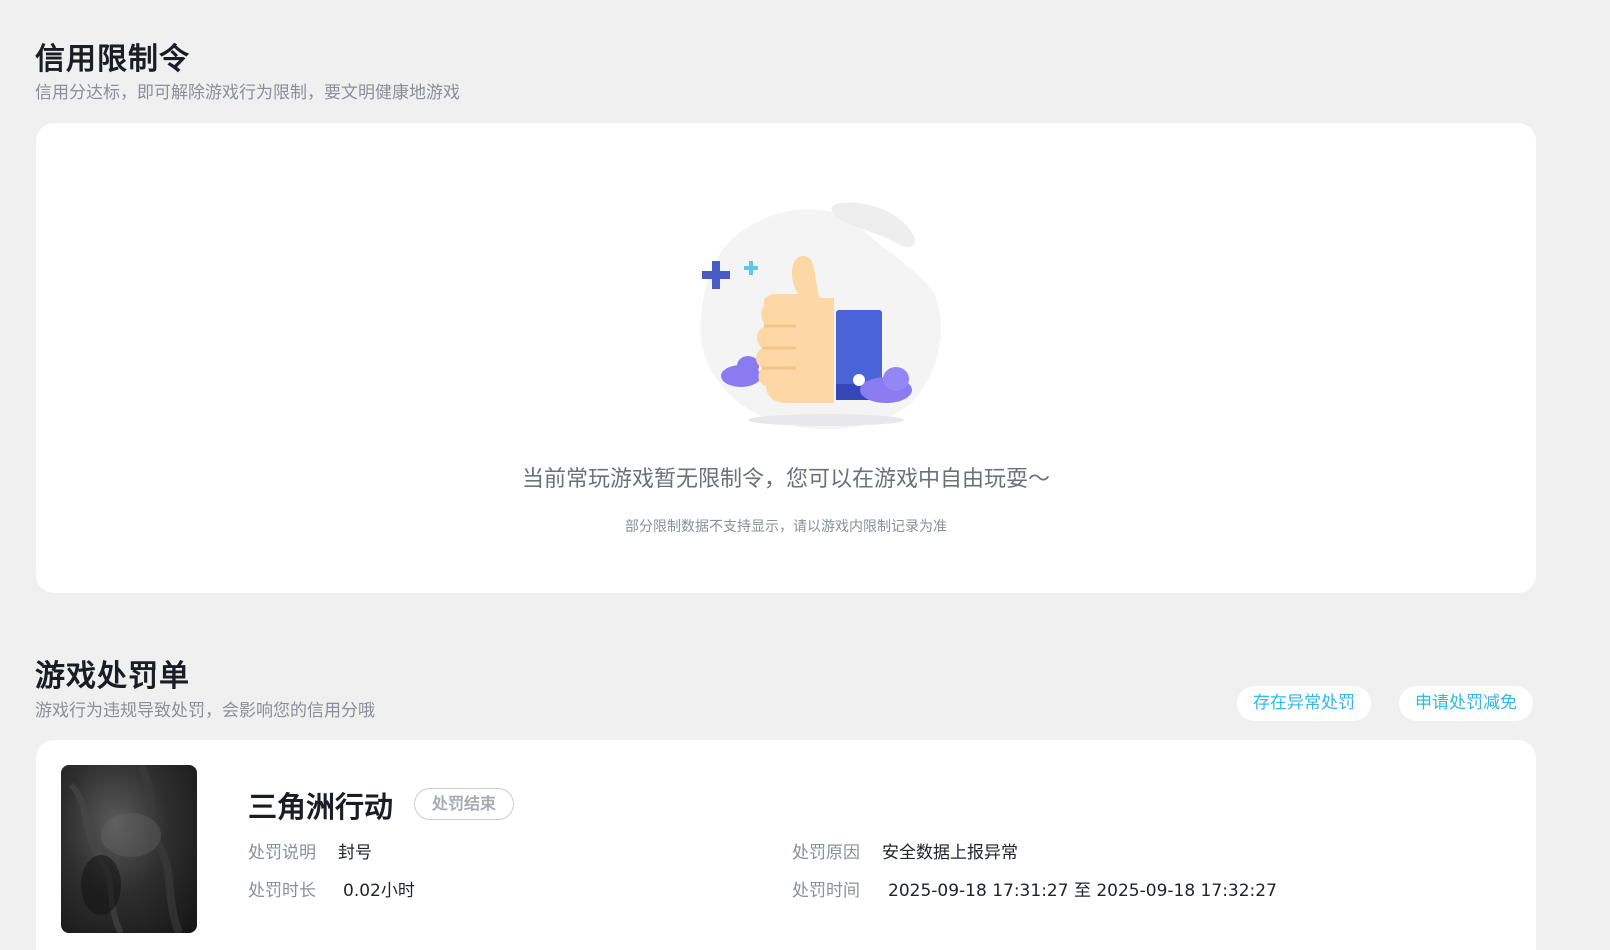  I want to click on credit-section-title: 信用限制令, so click(112, 59).